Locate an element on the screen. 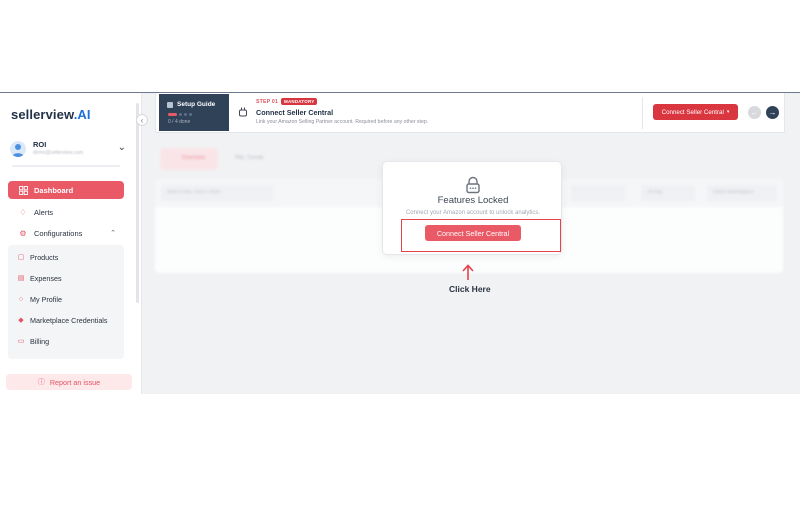 The image size is (800, 520). next-step-button: → is located at coordinates (772, 112).